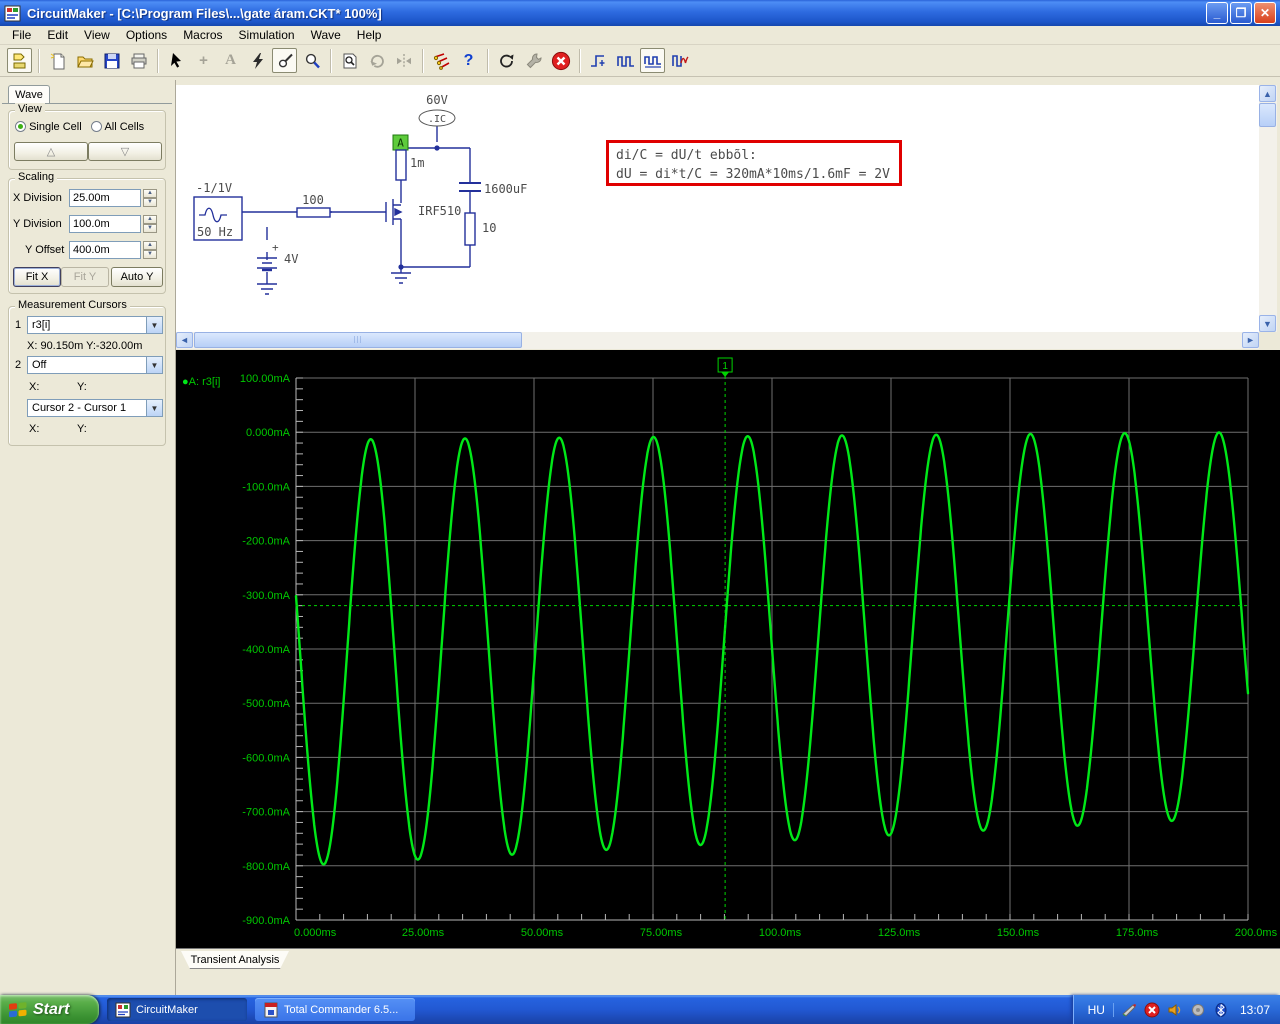 Image resolution: width=1280 pixels, height=1024 pixels. Describe the element at coordinates (376, 60) in the screenshot. I see `rotate-button` at that location.